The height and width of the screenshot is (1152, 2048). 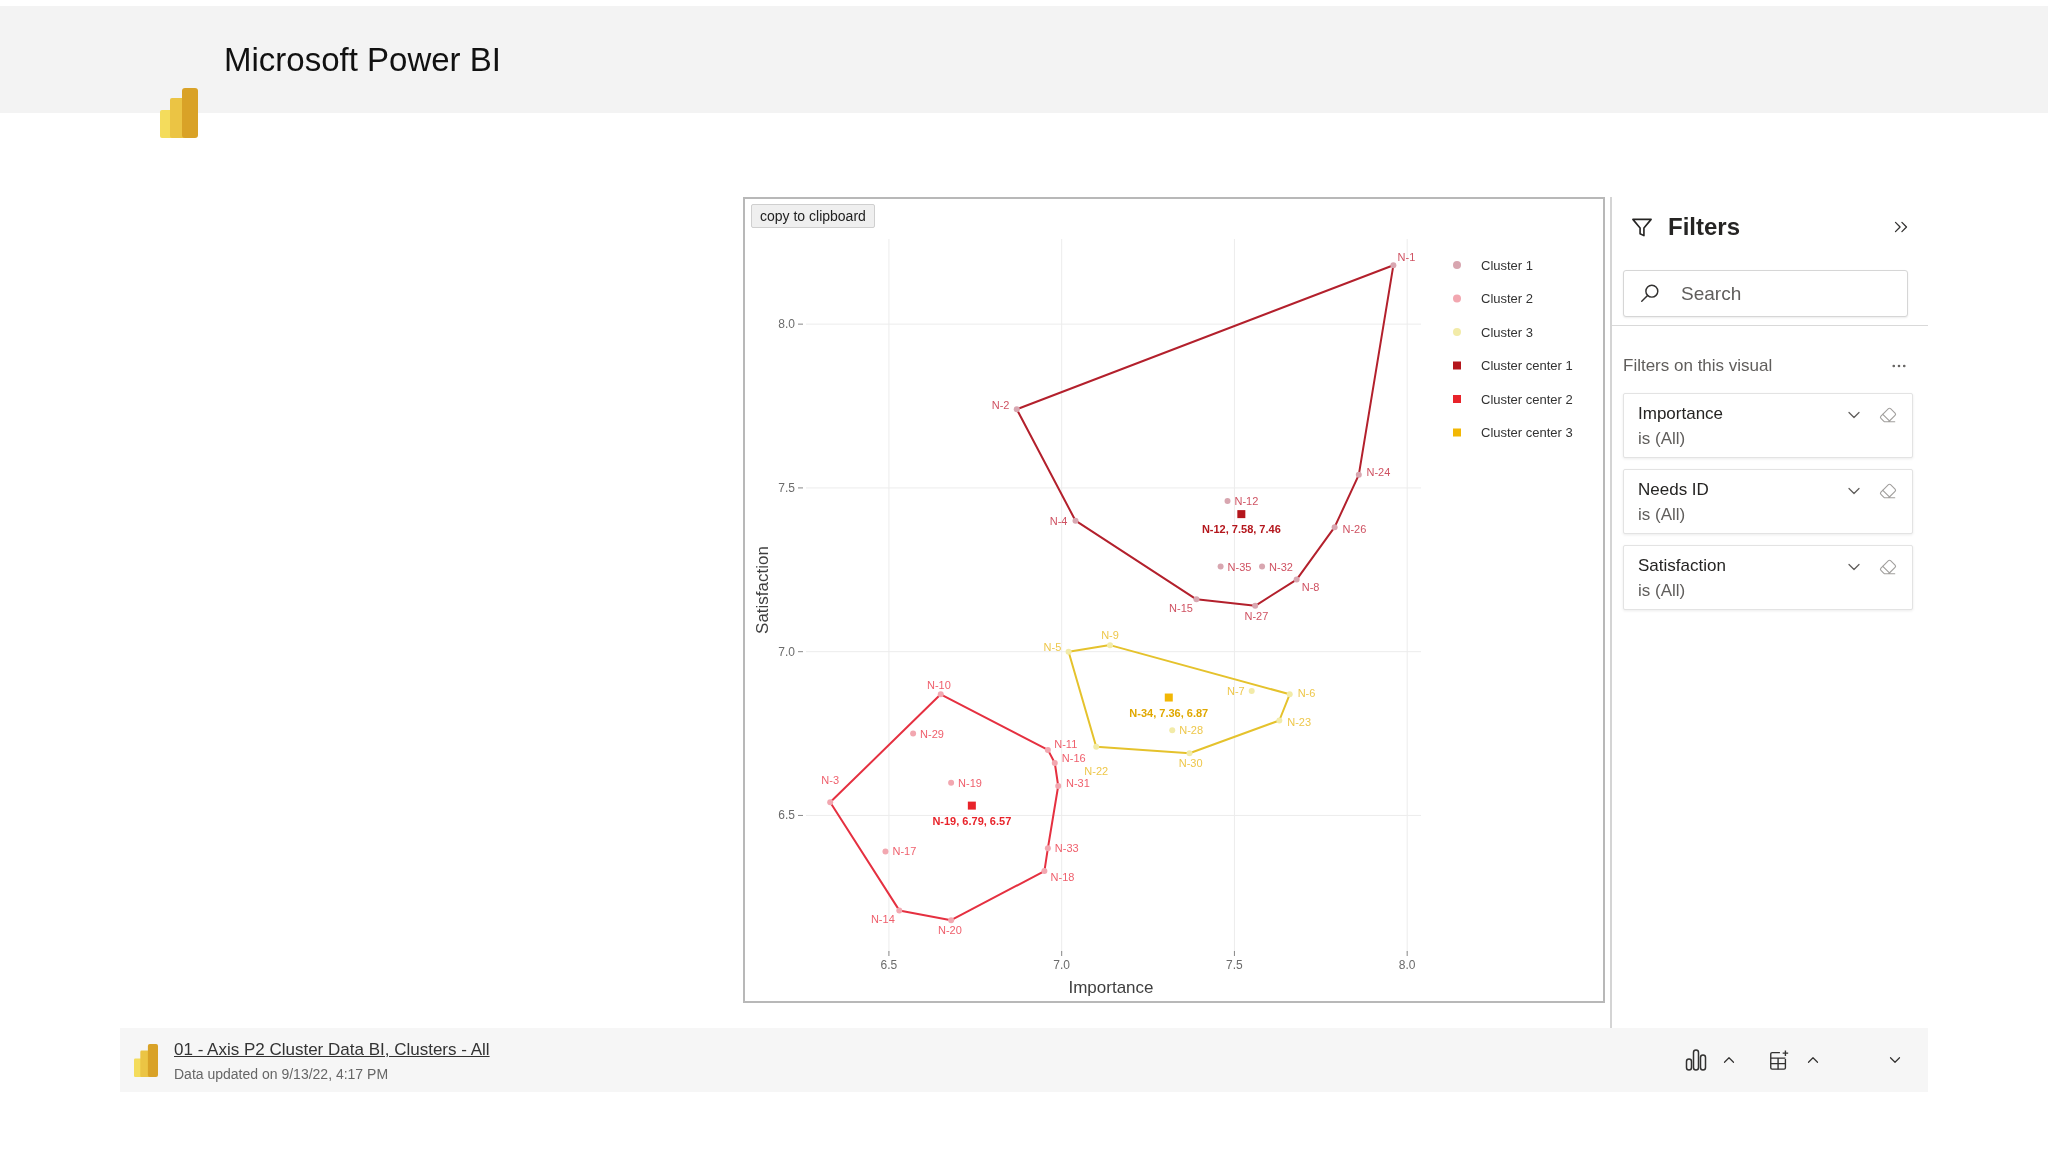 What do you see at coordinates (1507, 298) in the screenshot?
I see `legend-label: Cluster 2` at bounding box center [1507, 298].